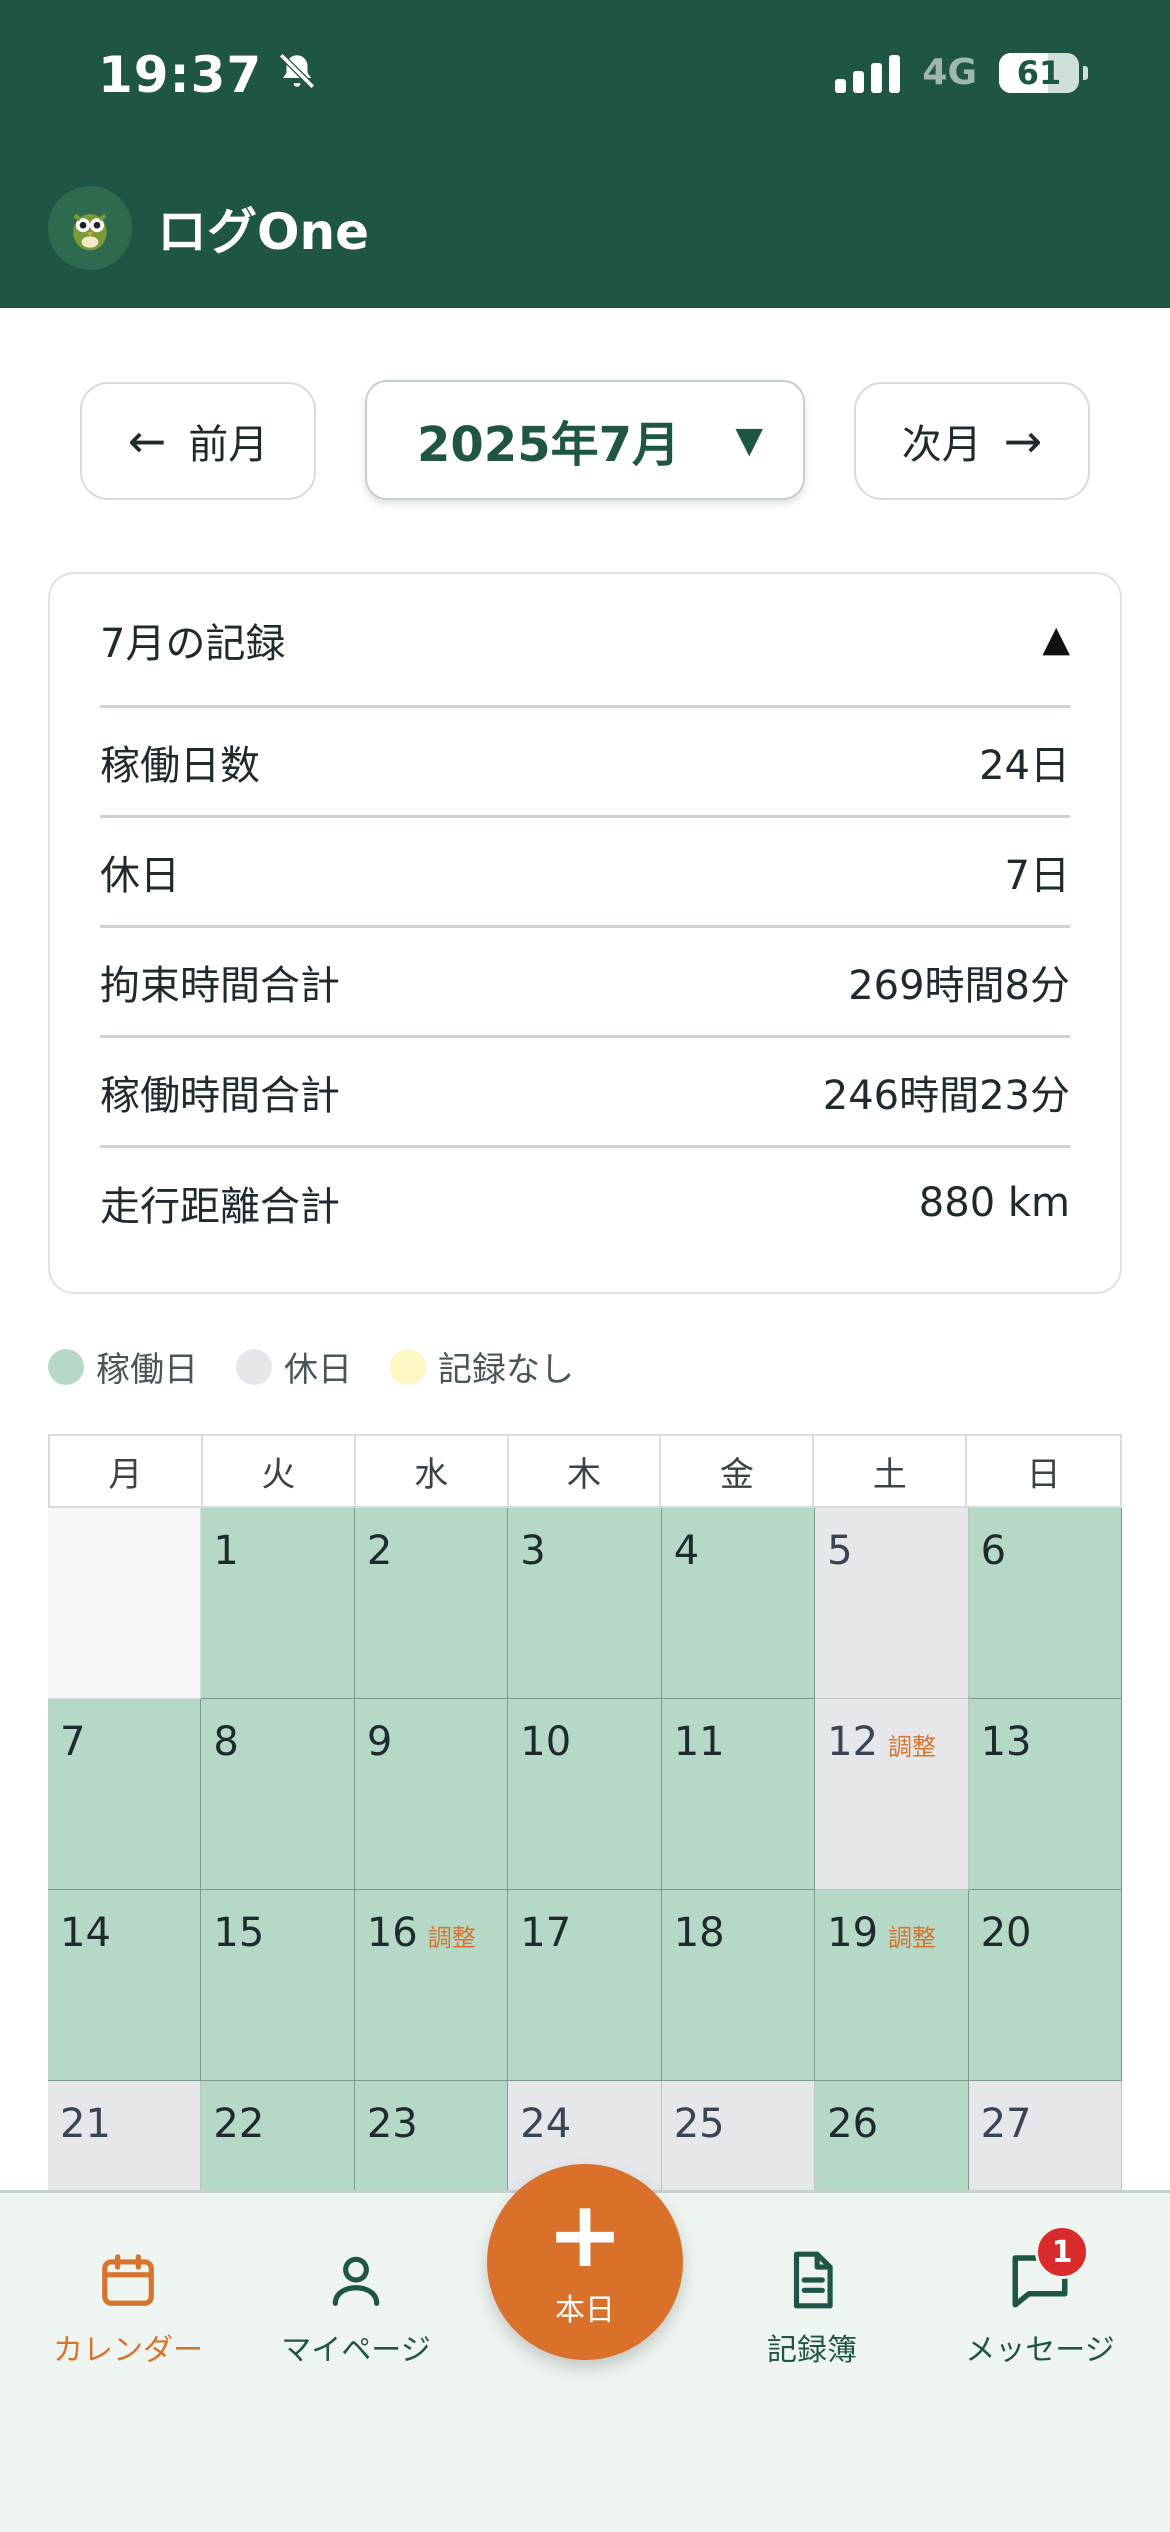 The image size is (1170, 2532). What do you see at coordinates (892, 1985) in the screenshot?
I see `calendar-day-19: 19 調整` at bounding box center [892, 1985].